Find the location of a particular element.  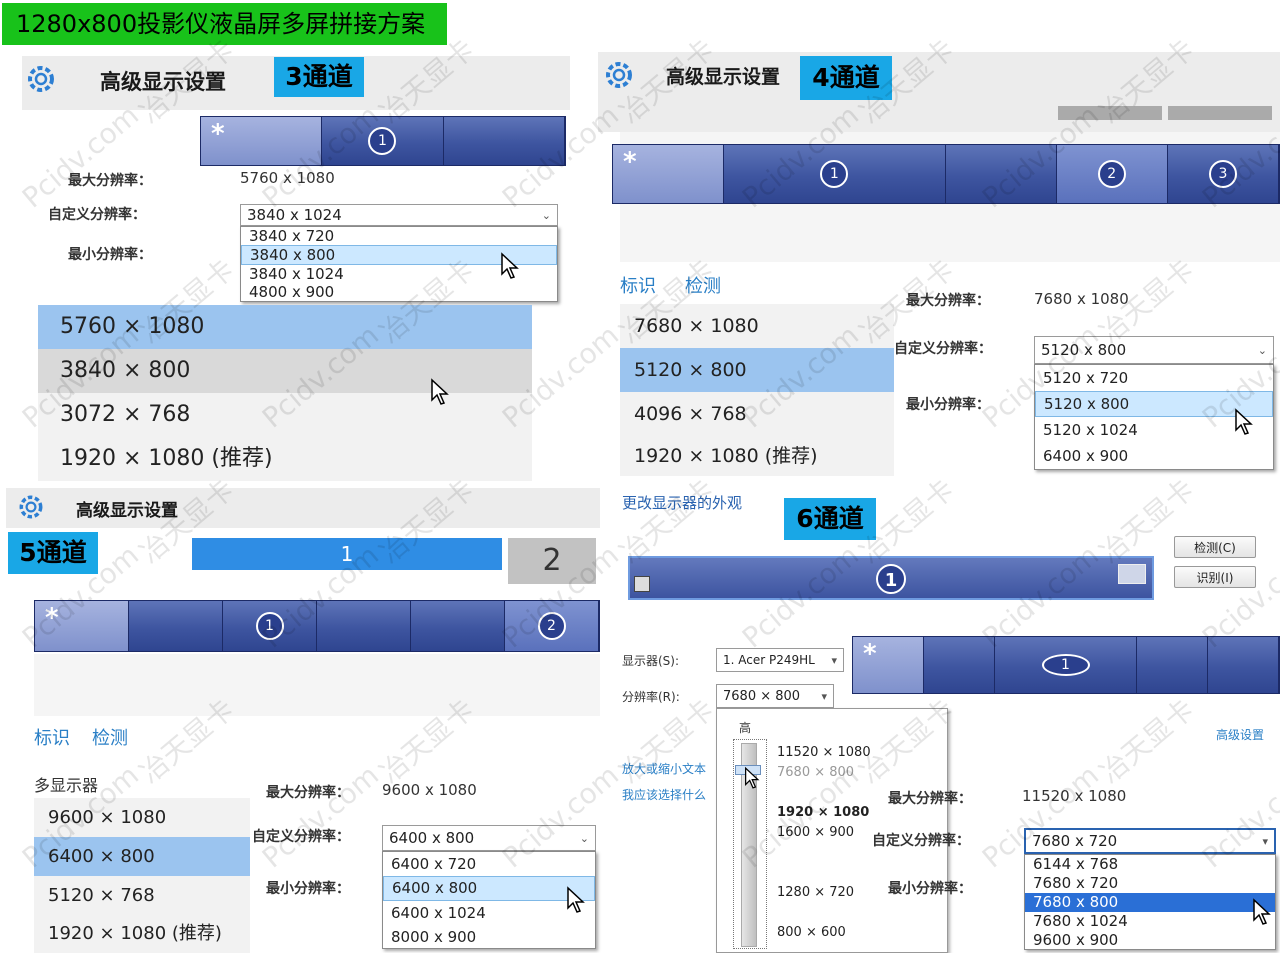

p5-option-selected: 6400 x 800 is located at coordinates (489, 888).